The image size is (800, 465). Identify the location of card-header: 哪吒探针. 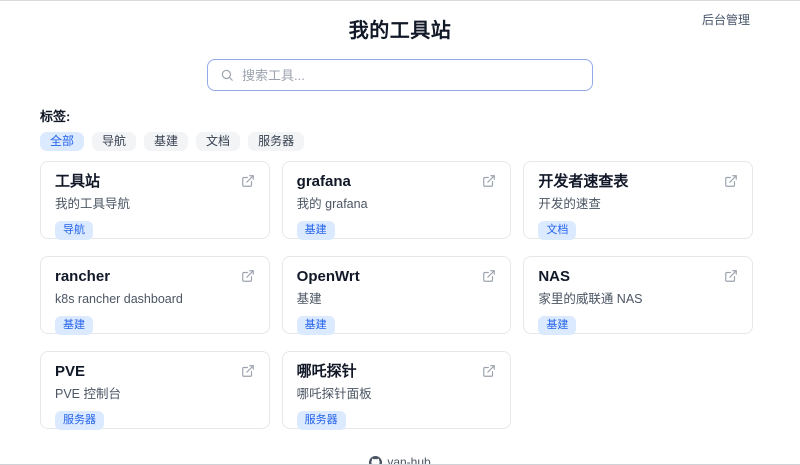
(397, 372).